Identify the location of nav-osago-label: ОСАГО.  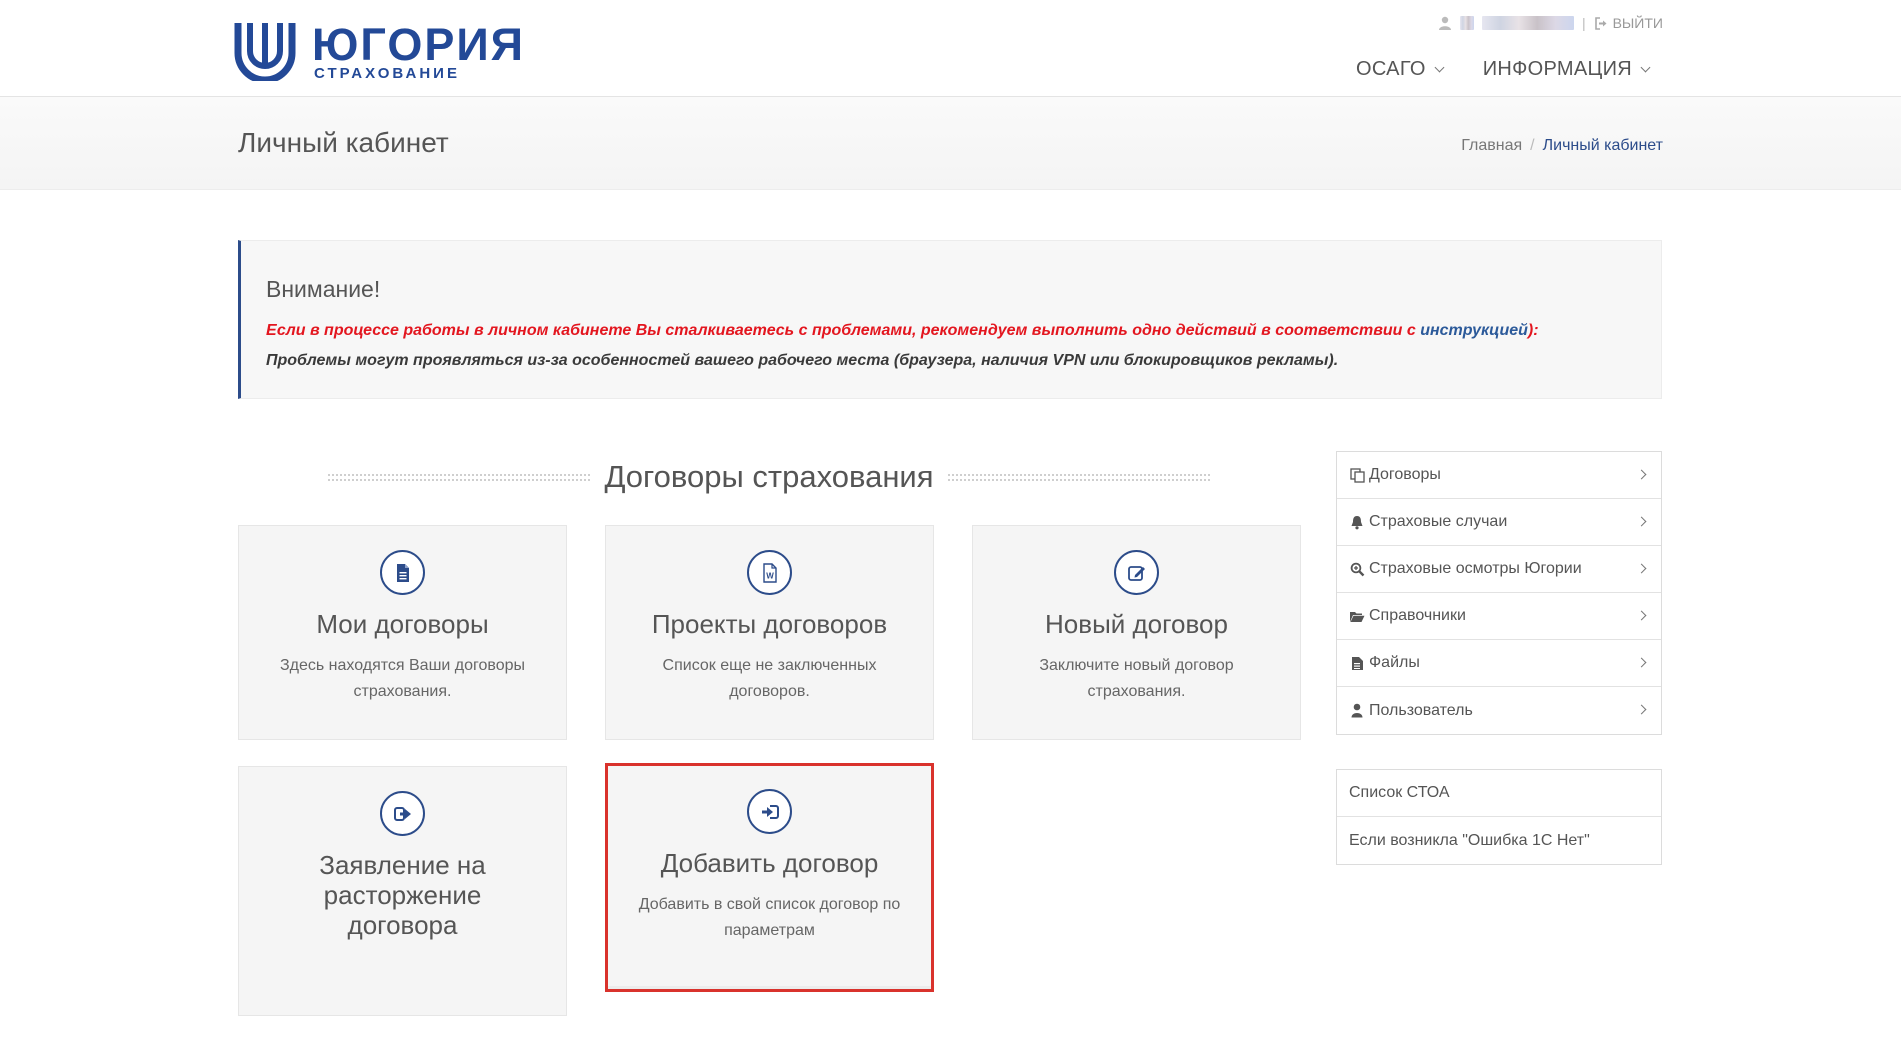
(1391, 69).